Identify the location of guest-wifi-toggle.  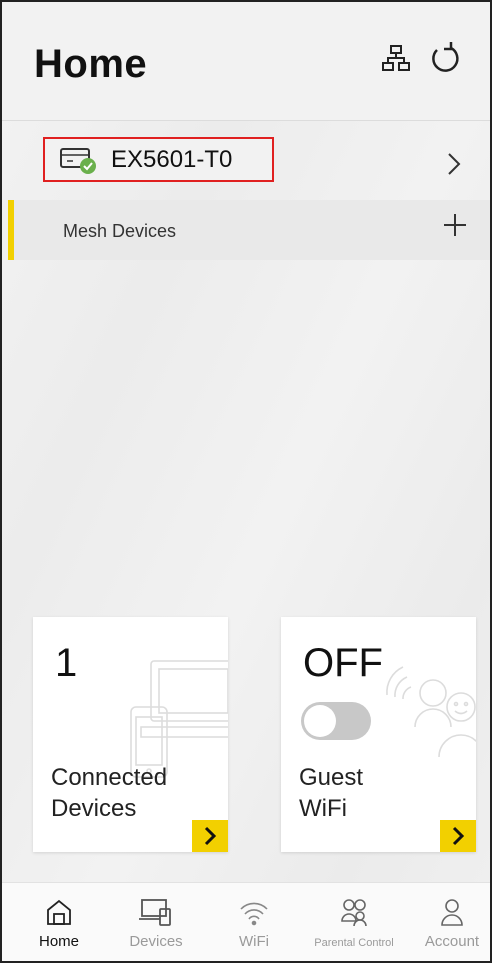
(336, 721).